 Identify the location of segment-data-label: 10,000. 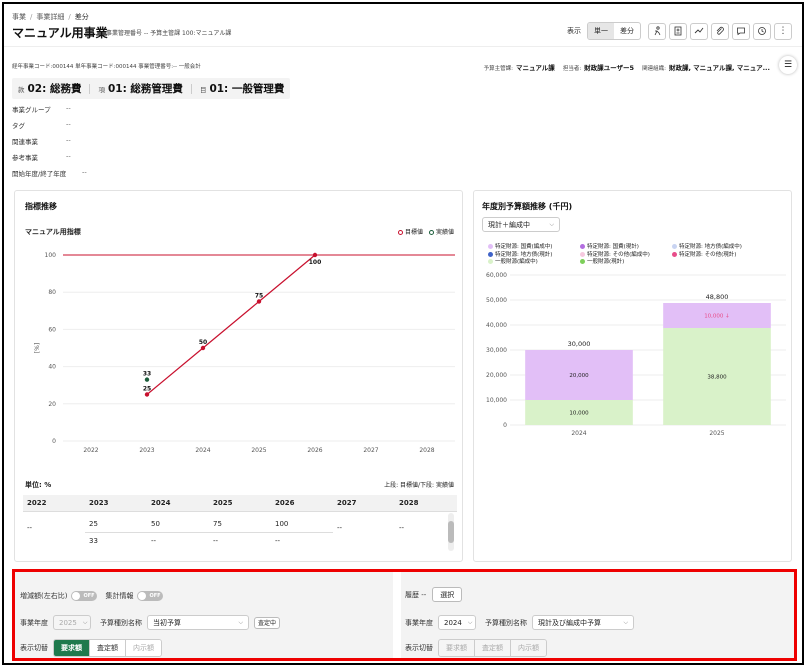
(579, 414).